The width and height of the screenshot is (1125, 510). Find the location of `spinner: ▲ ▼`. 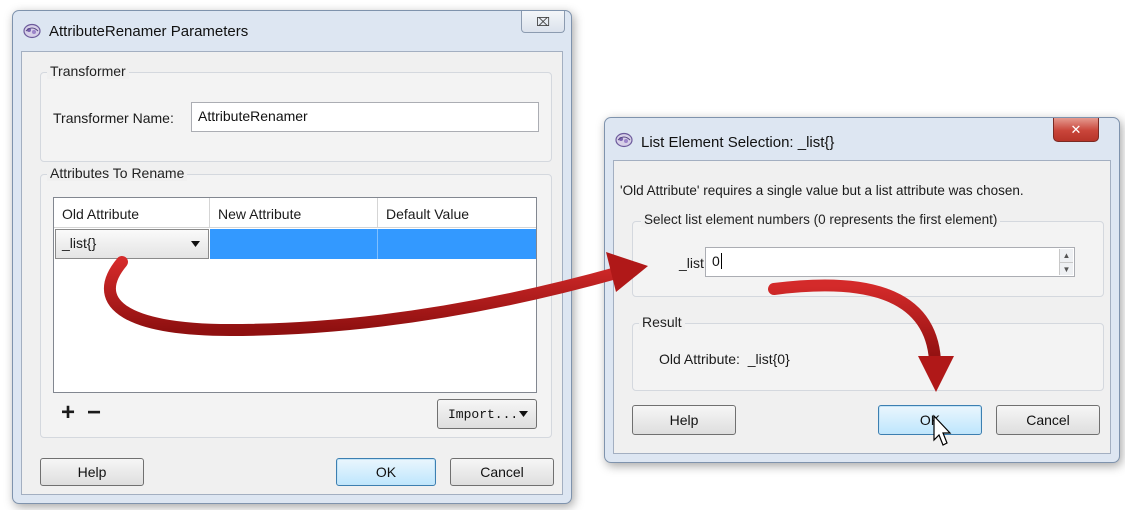

spinner: ▲ ▼ is located at coordinates (1066, 262).